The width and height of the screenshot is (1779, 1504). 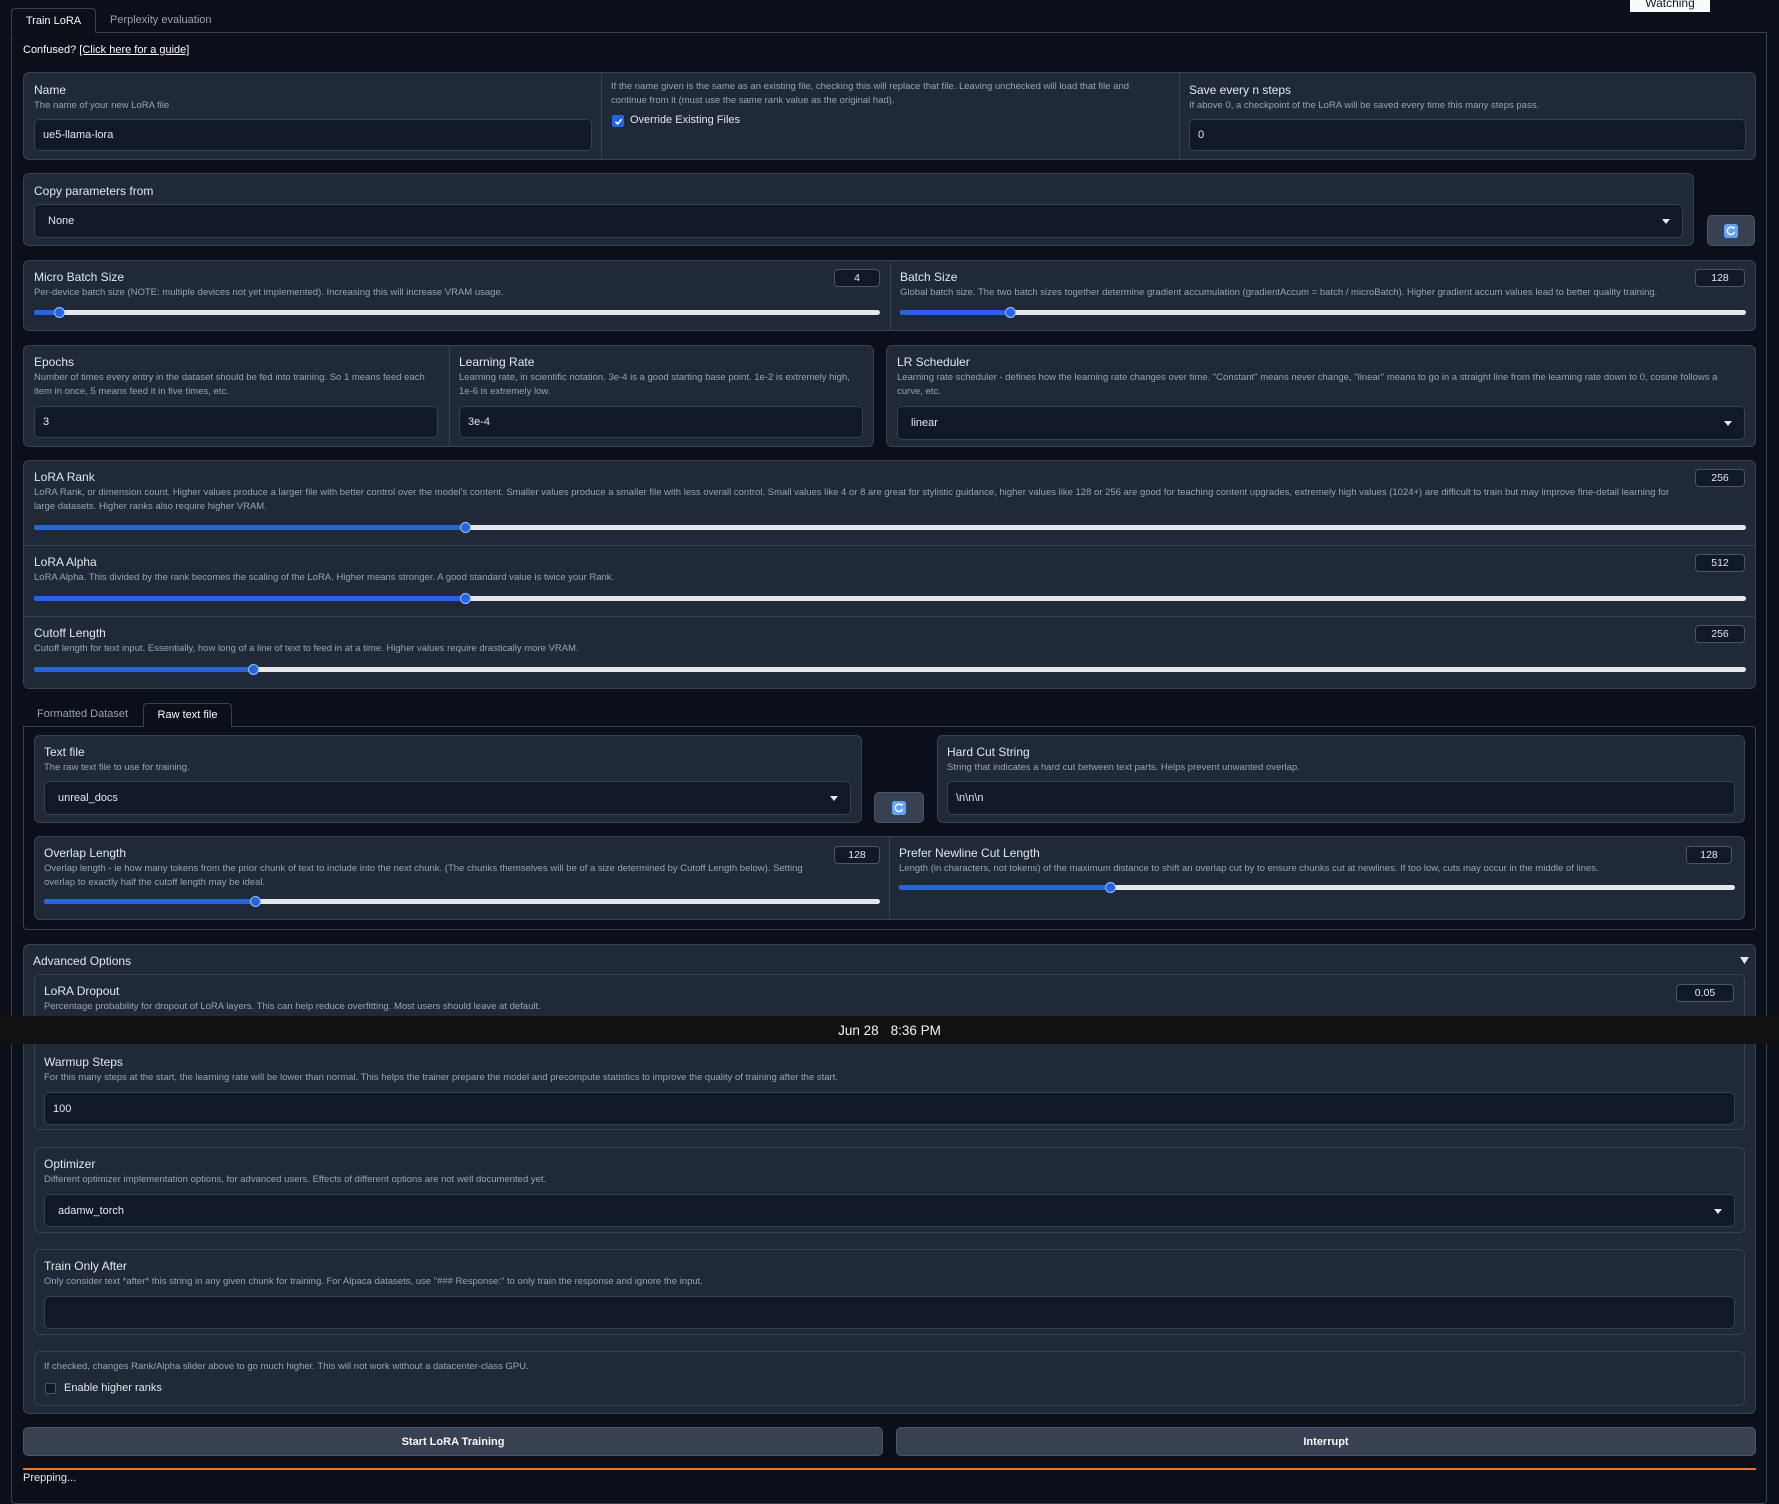 I want to click on micro-batch-slider, so click(x=457, y=312).